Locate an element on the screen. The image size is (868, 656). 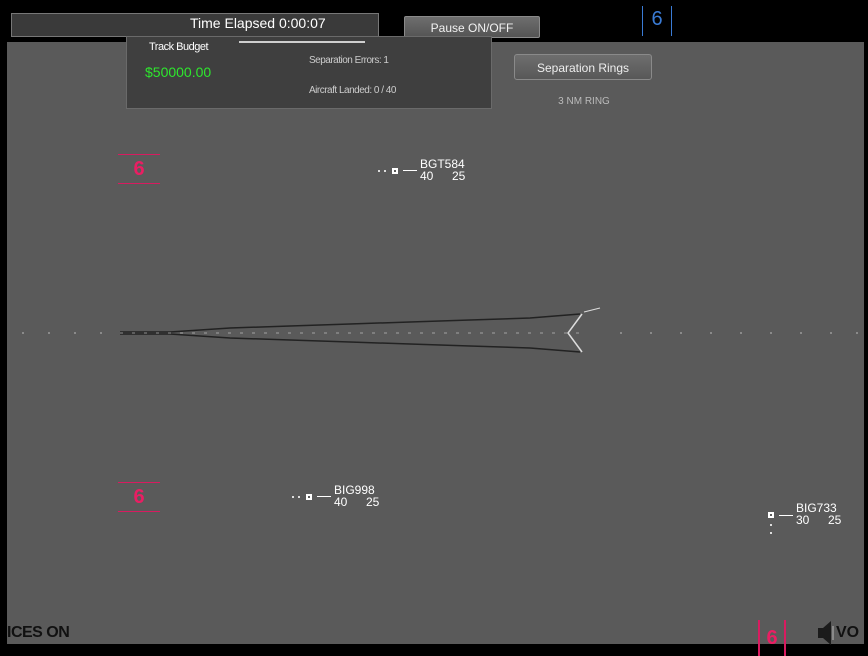
waypoint-marker-bottom-left: 6 is located at coordinates (139, 497).